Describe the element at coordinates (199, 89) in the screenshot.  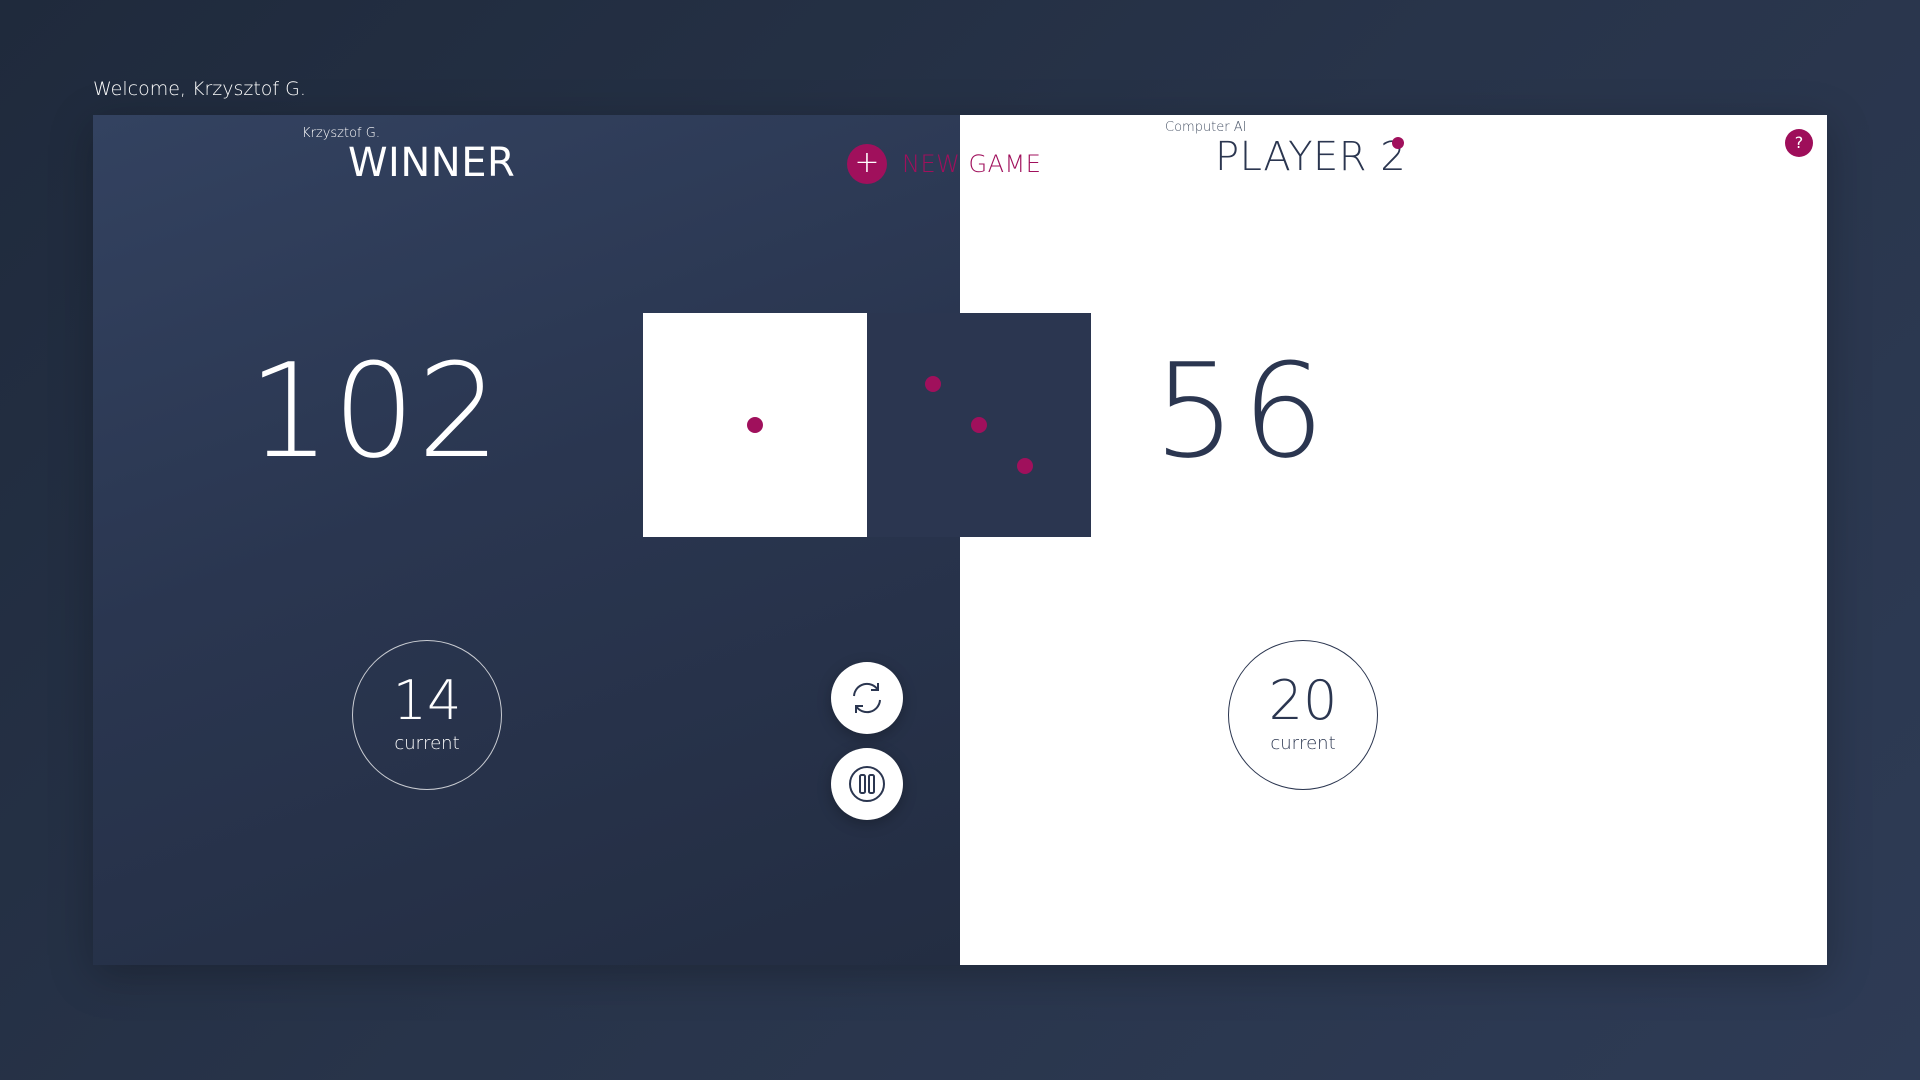
I see `welcome-message: Welcome, Krzysztof G.` at that location.